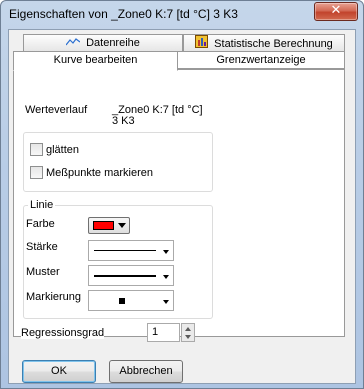  What do you see at coordinates (113, 43) in the screenshot?
I see `tab-datenreihe-label: Datenreihe` at bounding box center [113, 43].